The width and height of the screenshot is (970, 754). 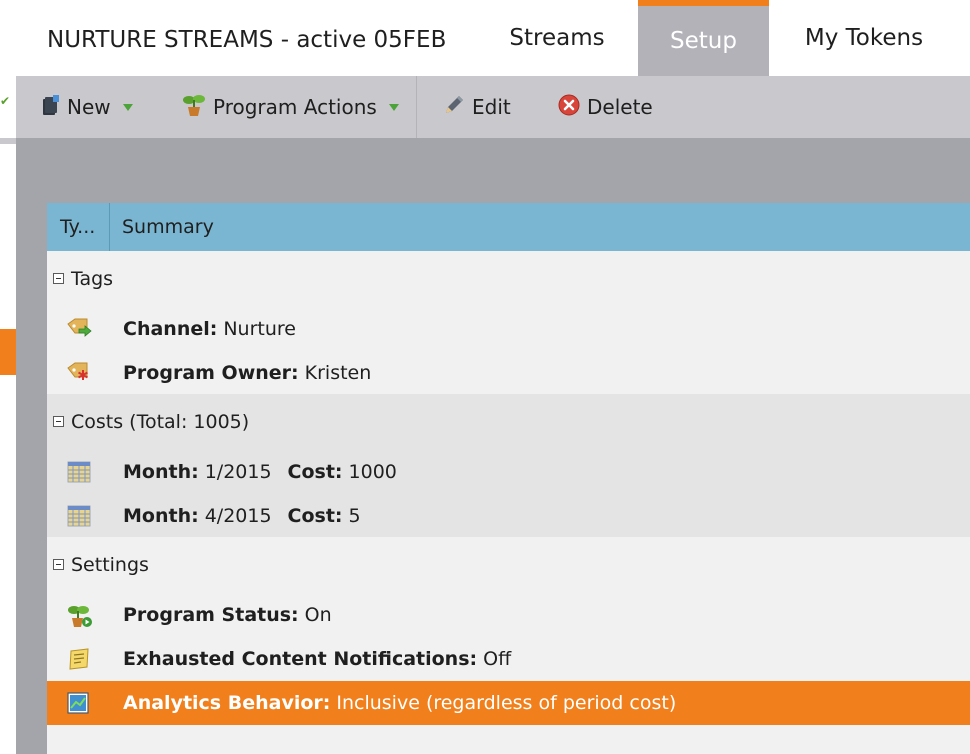 I want to click on group-header-settings: Settings, so click(x=101, y=564).